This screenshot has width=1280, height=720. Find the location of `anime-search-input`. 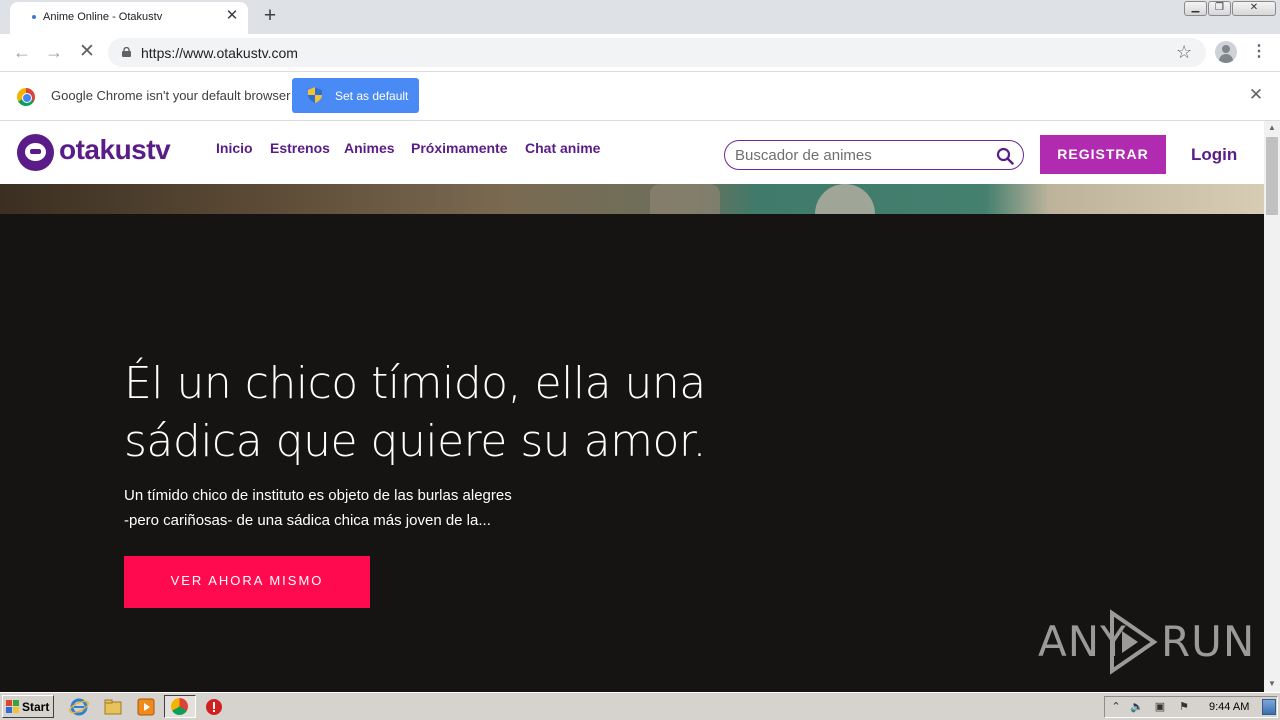

anime-search-input is located at coordinates (862, 155).